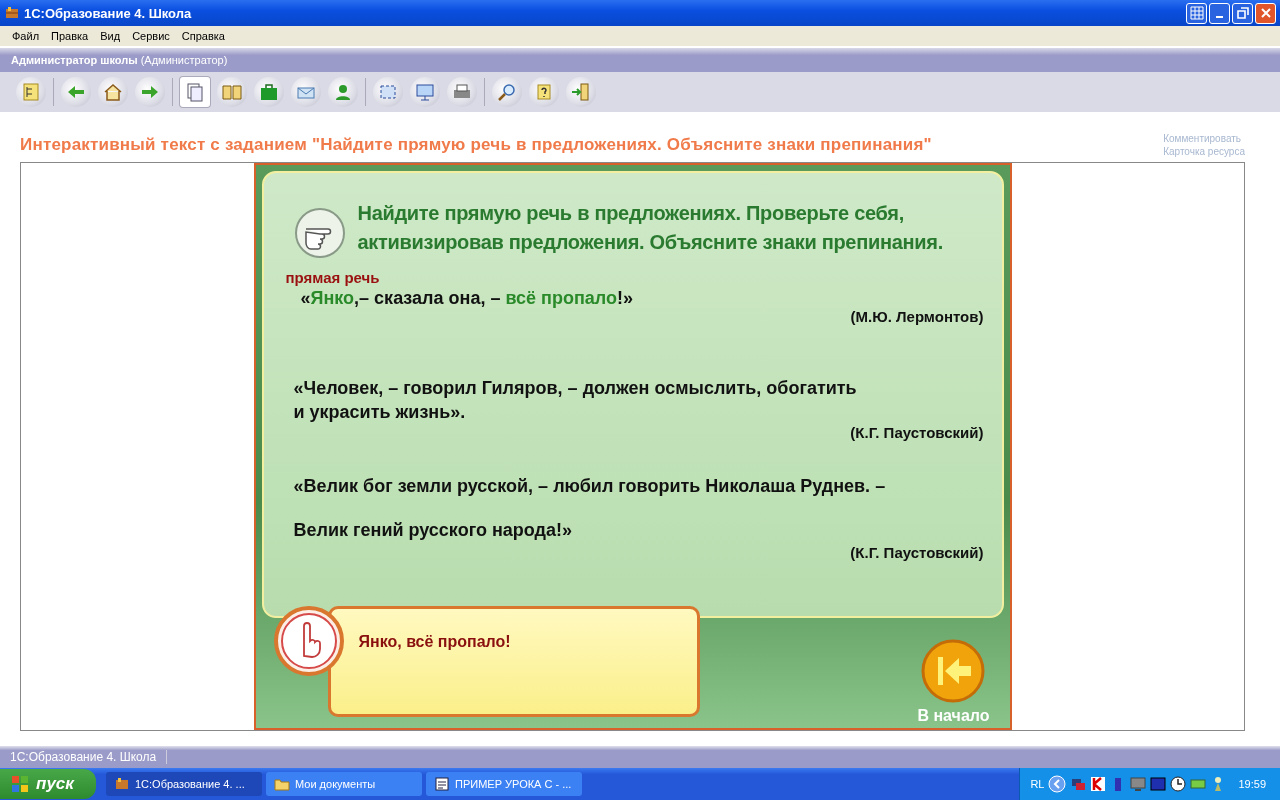 This screenshot has height=800, width=1280. I want to click on back-arrow-button, so click(76, 92).